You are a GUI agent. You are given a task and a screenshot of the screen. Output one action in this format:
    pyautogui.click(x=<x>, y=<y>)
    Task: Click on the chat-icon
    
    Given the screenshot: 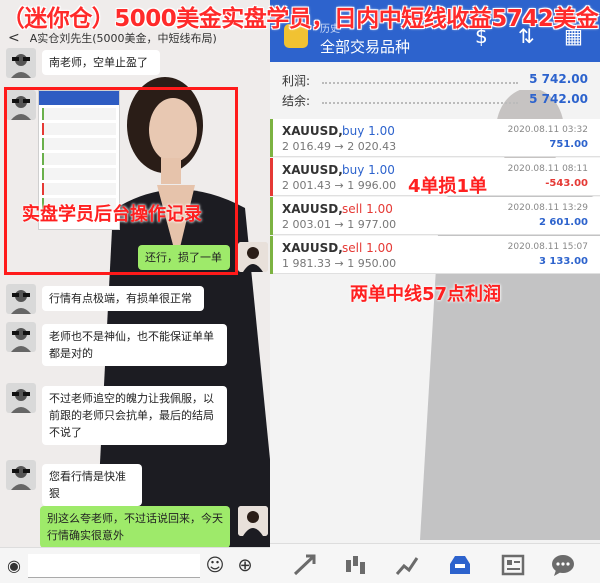 What is the action you would take?
    pyautogui.click(x=563, y=565)
    